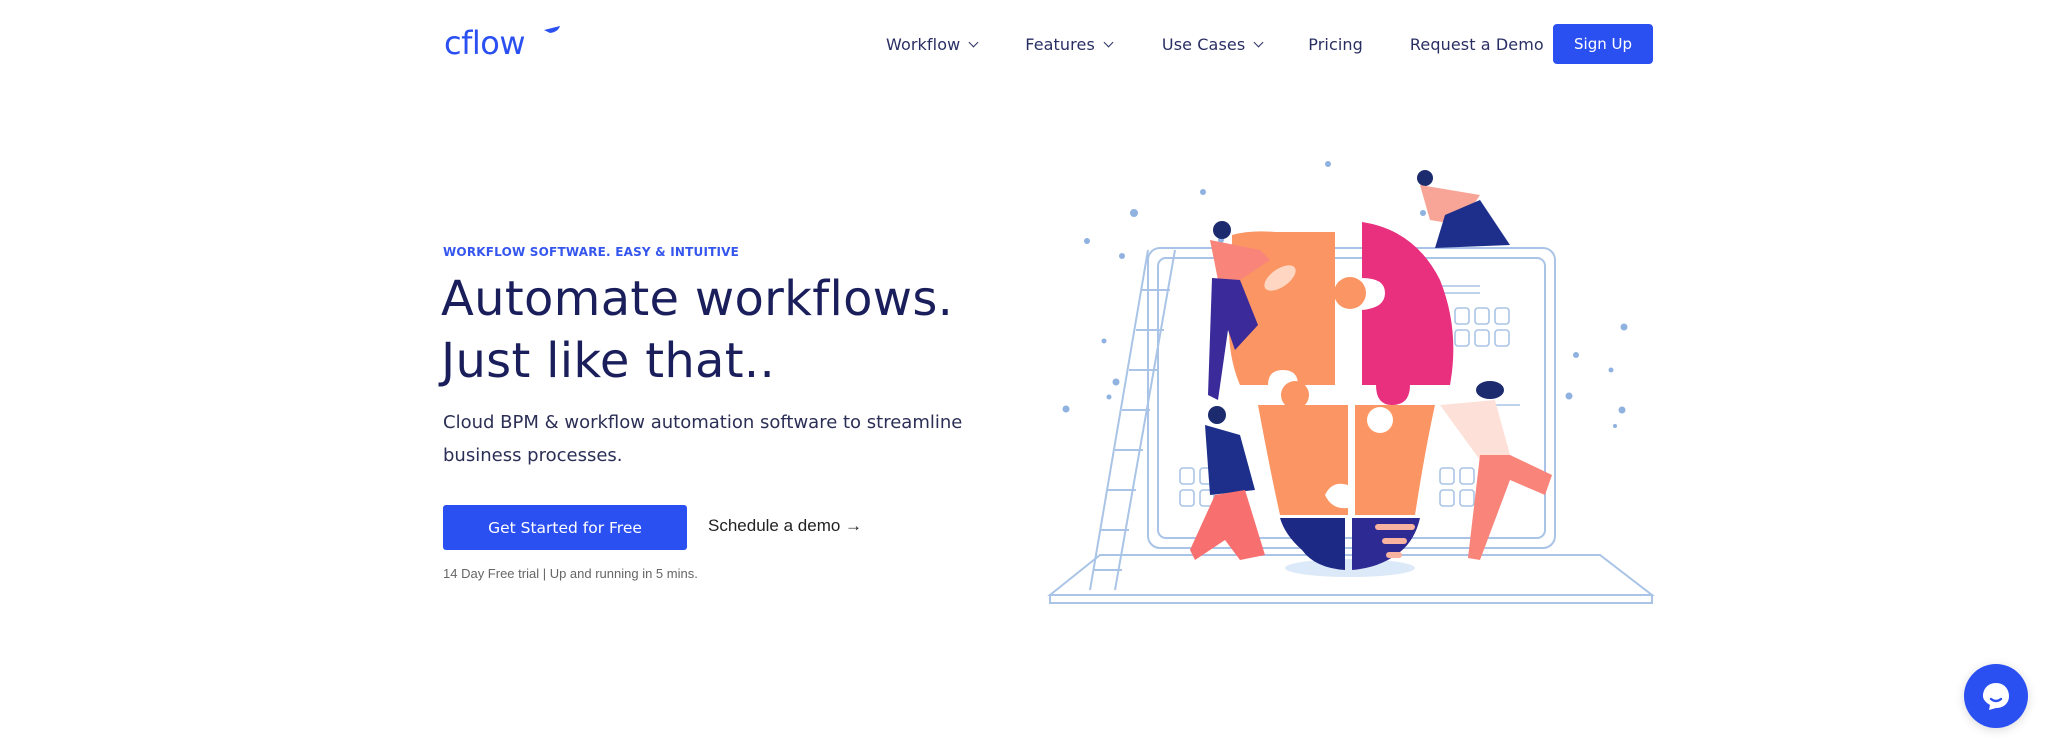 This screenshot has width=2048, height=747. Describe the element at coordinates (1603, 44) in the screenshot. I see `sign-up-button: Sign Up` at that location.